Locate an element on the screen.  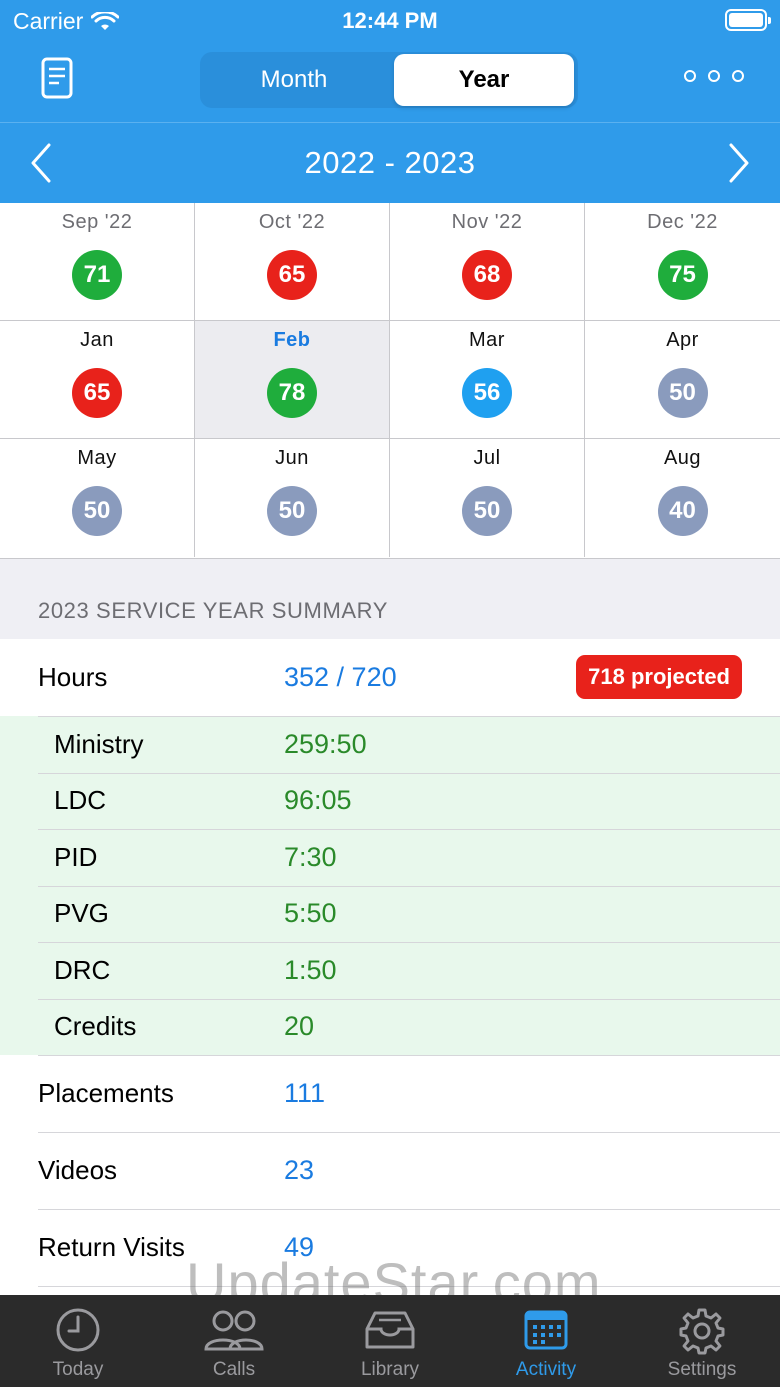
breakdown-value: 20 is located at coordinates (299, 1026).